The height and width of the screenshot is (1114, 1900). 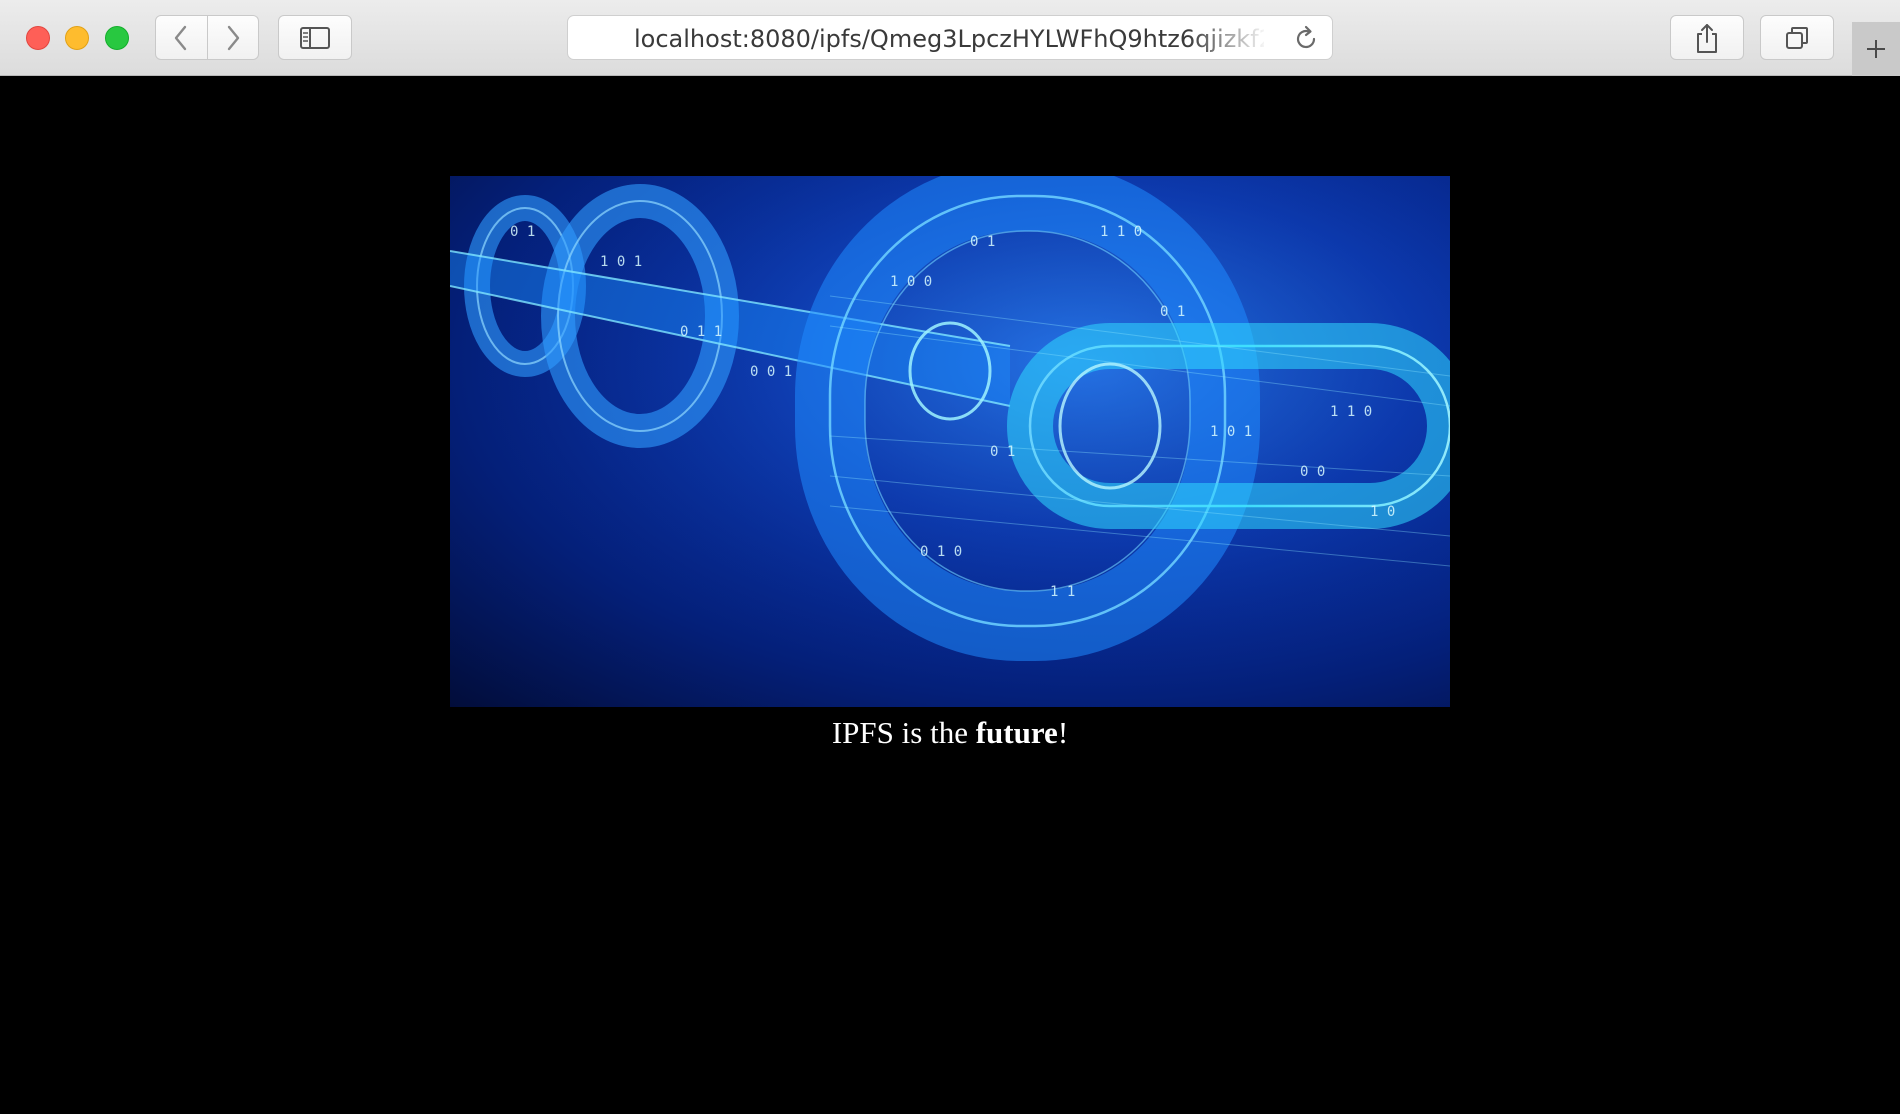 I want to click on chevron-right-icon, so click(x=233, y=37).